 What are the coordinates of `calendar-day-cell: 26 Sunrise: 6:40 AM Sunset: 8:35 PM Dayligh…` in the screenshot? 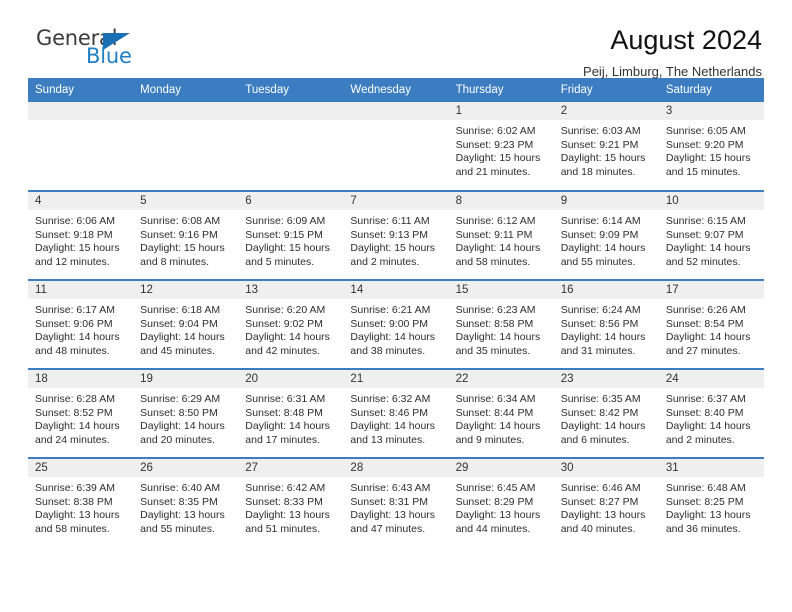 It's located at (186, 502).